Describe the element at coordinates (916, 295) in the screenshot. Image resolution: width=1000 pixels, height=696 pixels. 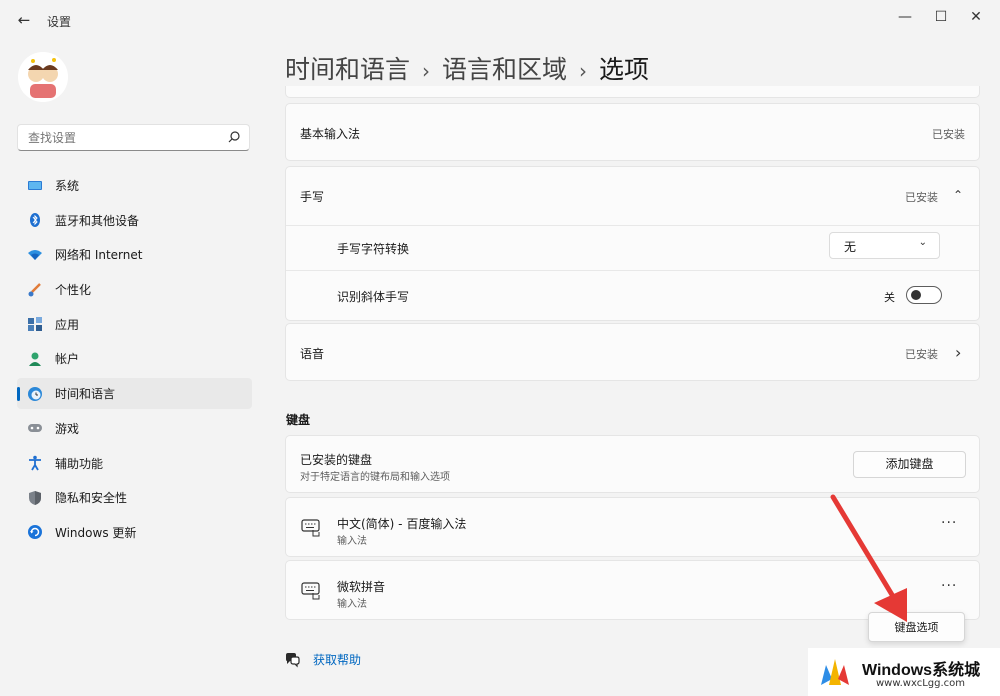
I see `toggle-knob` at that location.